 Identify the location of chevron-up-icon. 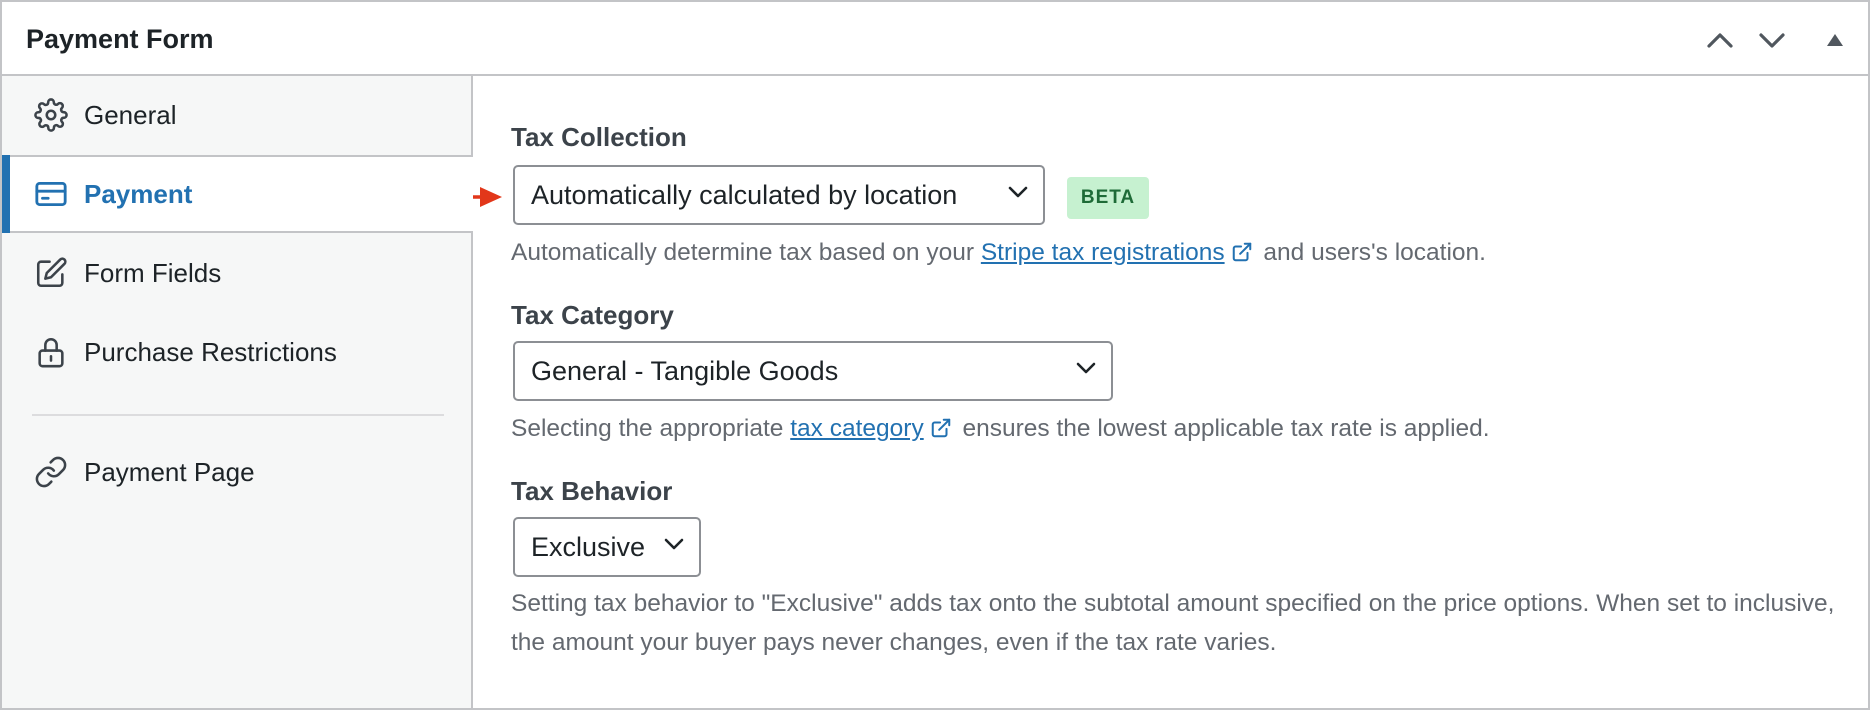
(1720, 40).